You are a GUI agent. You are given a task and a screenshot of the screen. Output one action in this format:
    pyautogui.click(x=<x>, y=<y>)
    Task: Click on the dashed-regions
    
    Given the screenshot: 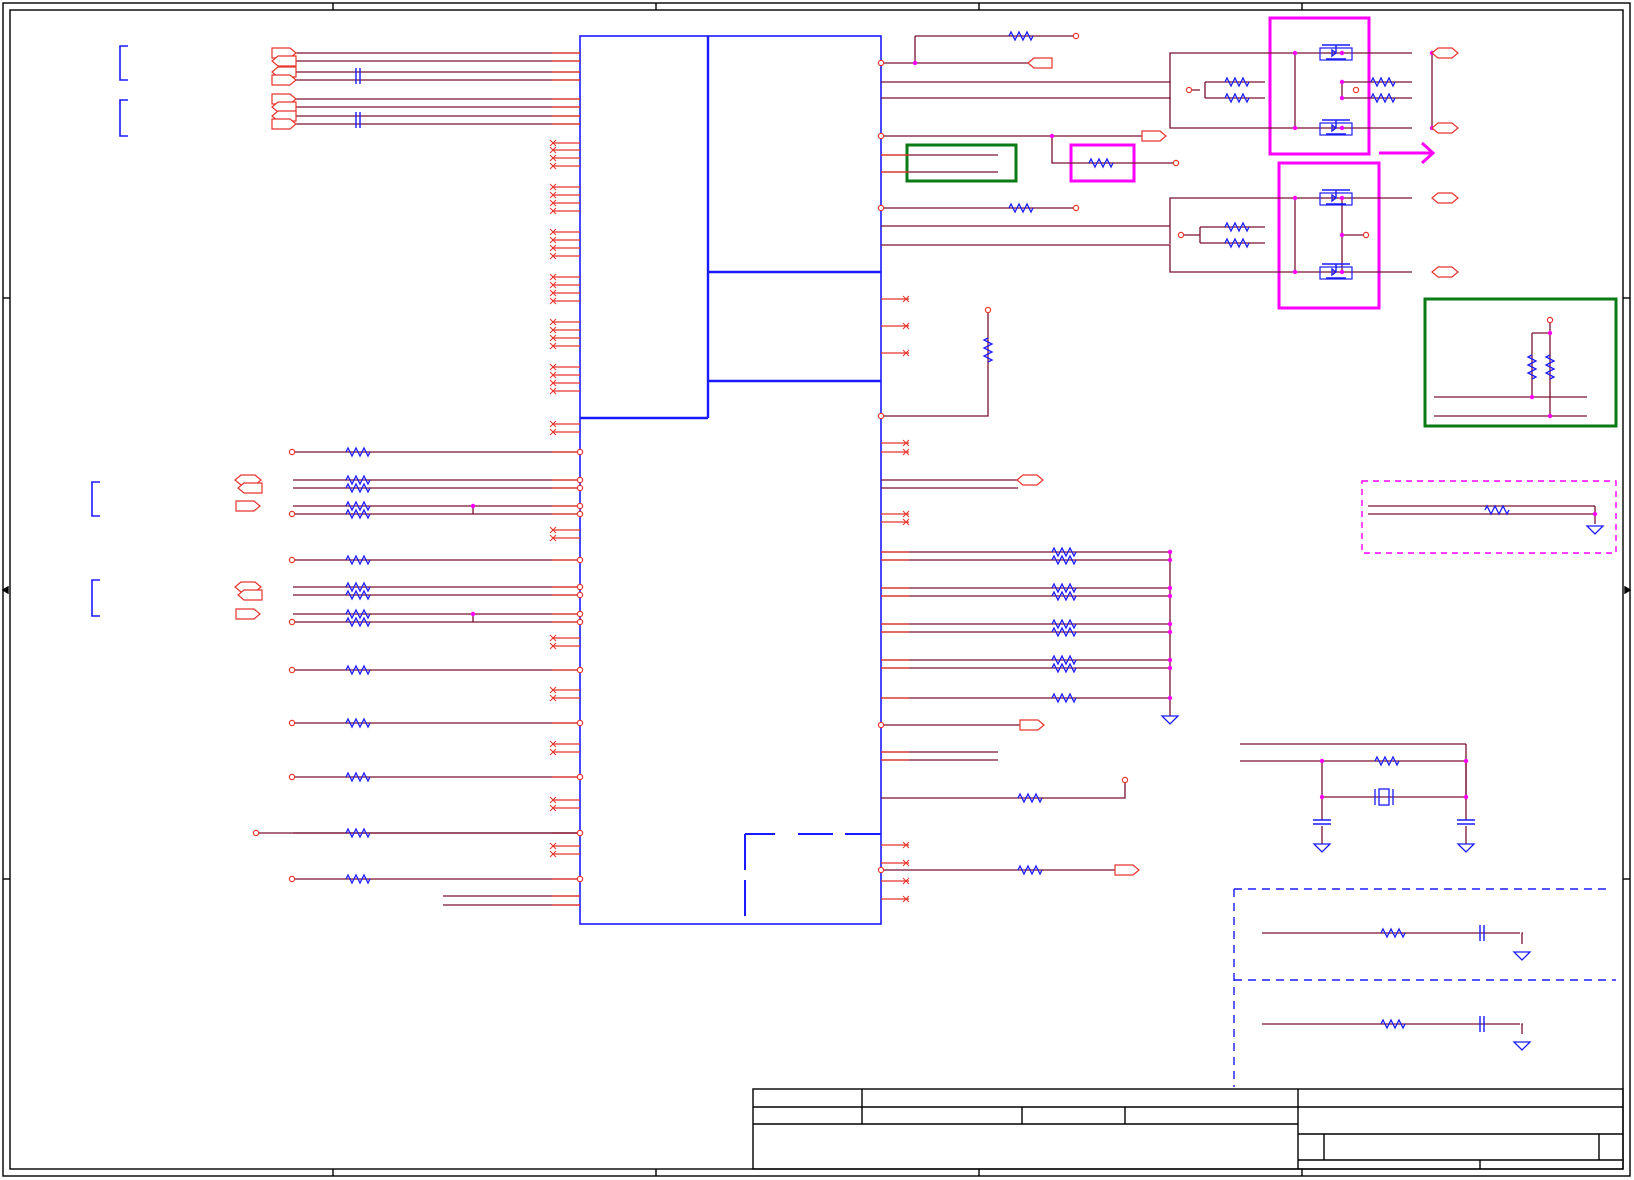 What is the action you would take?
    pyautogui.click(x=1424, y=987)
    